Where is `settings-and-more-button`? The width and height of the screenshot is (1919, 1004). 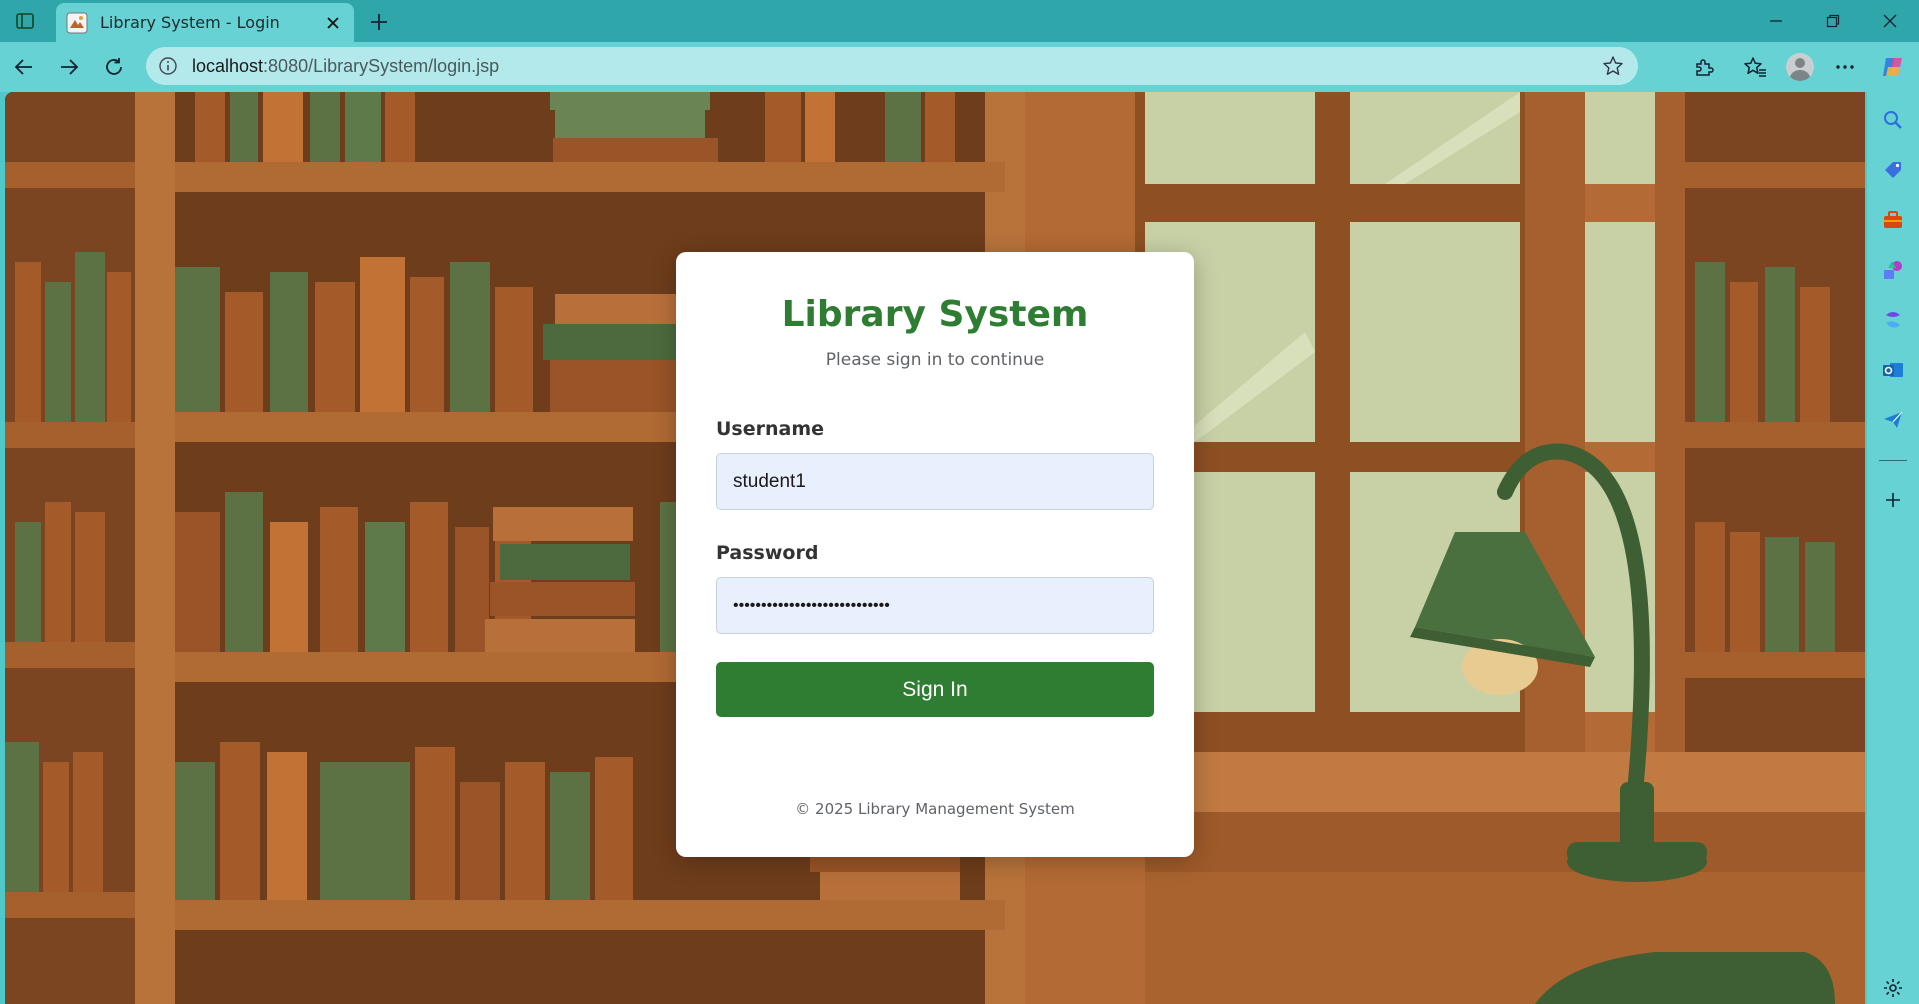
settings-and-more-button is located at coordinates (1845, 67).